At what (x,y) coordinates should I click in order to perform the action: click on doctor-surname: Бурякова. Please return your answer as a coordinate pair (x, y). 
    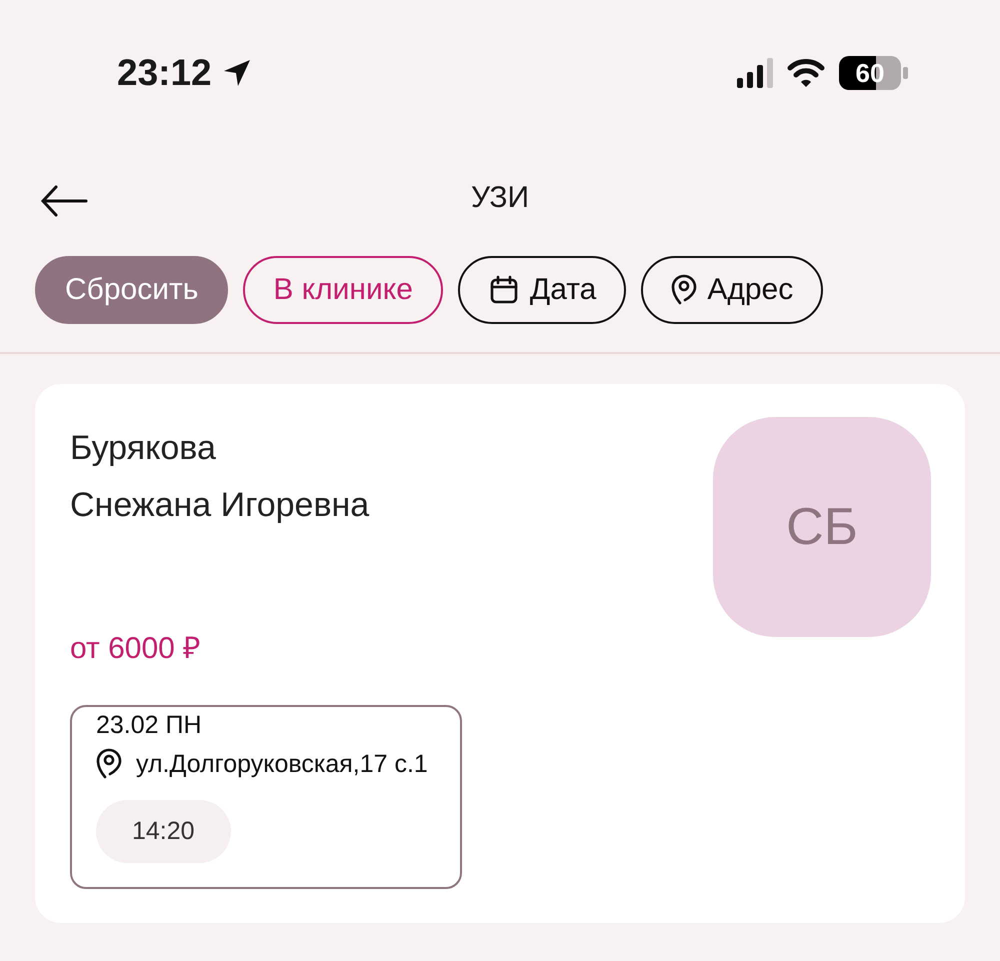
    Looking at the image, I should click on (143, 448).